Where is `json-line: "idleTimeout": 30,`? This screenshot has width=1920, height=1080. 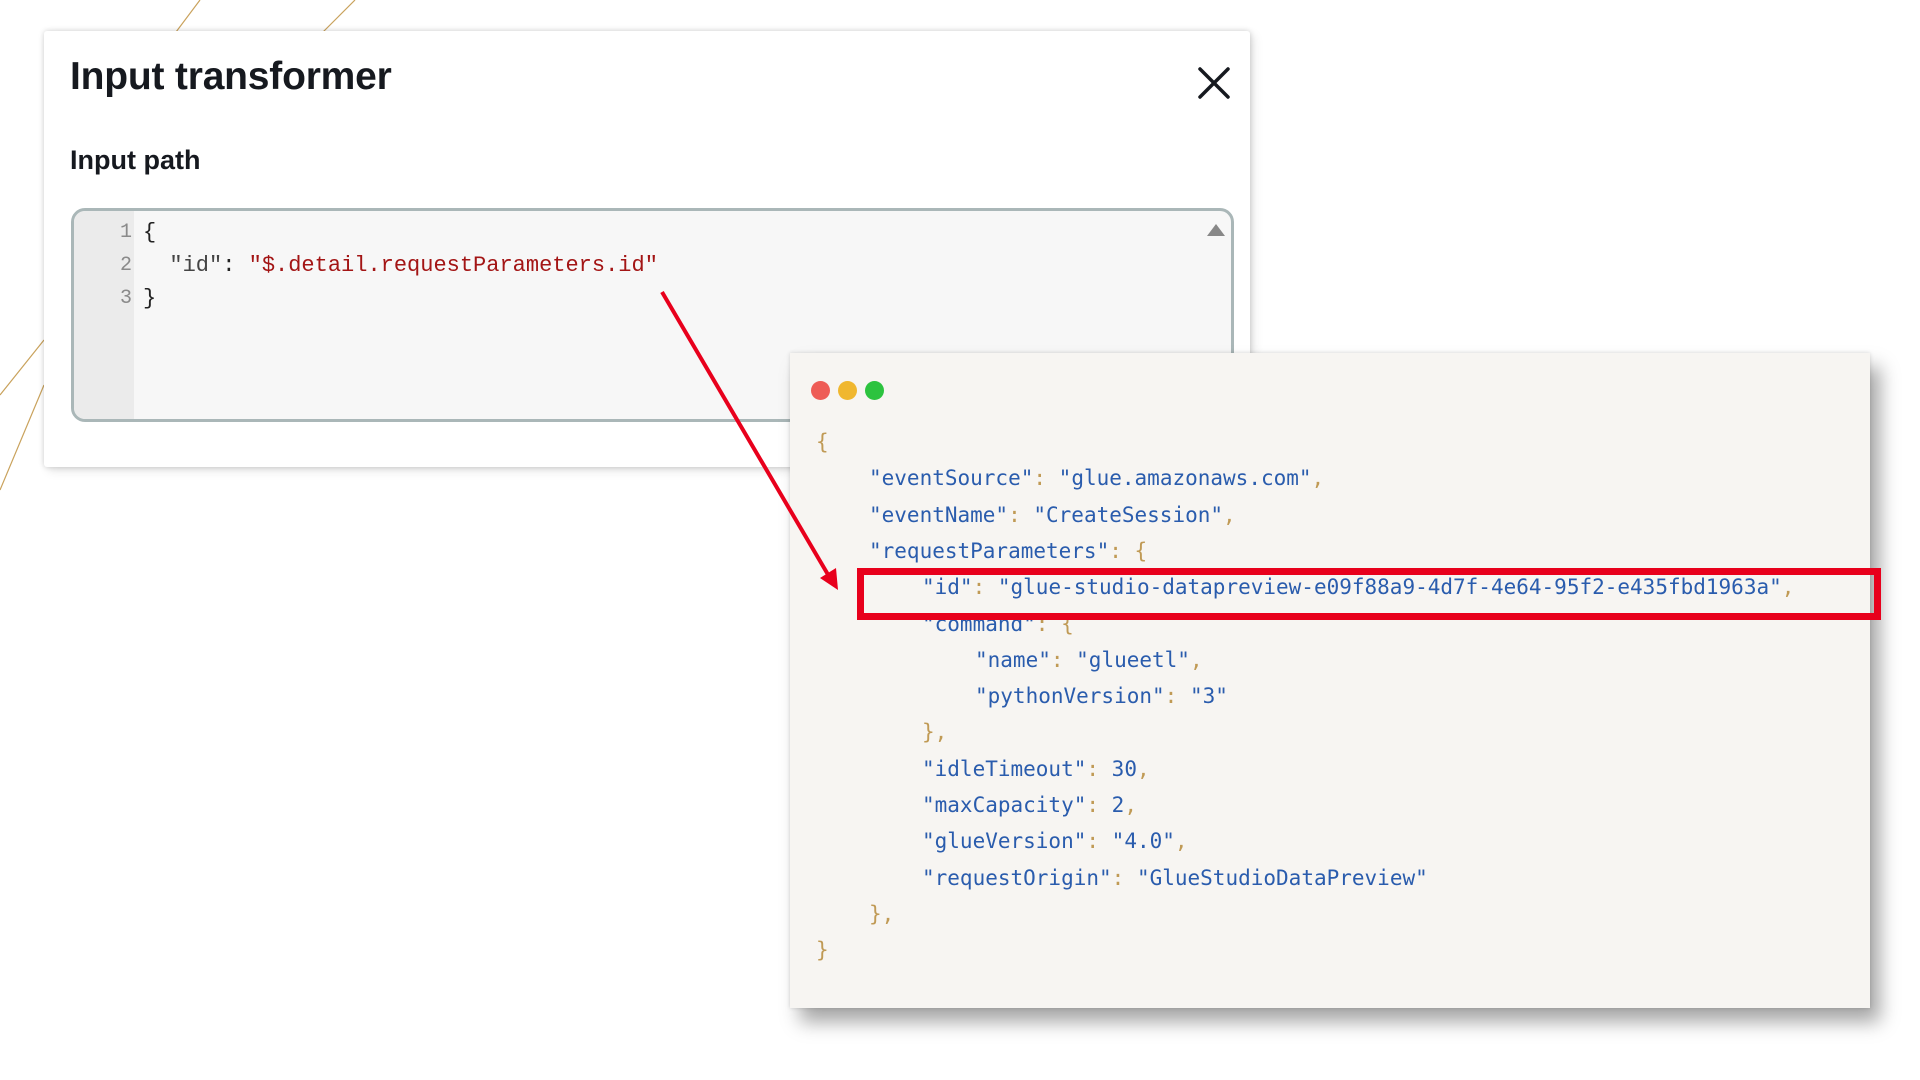 json-line: "idleTimeout": 30, is located at coordinates (1036, 769).